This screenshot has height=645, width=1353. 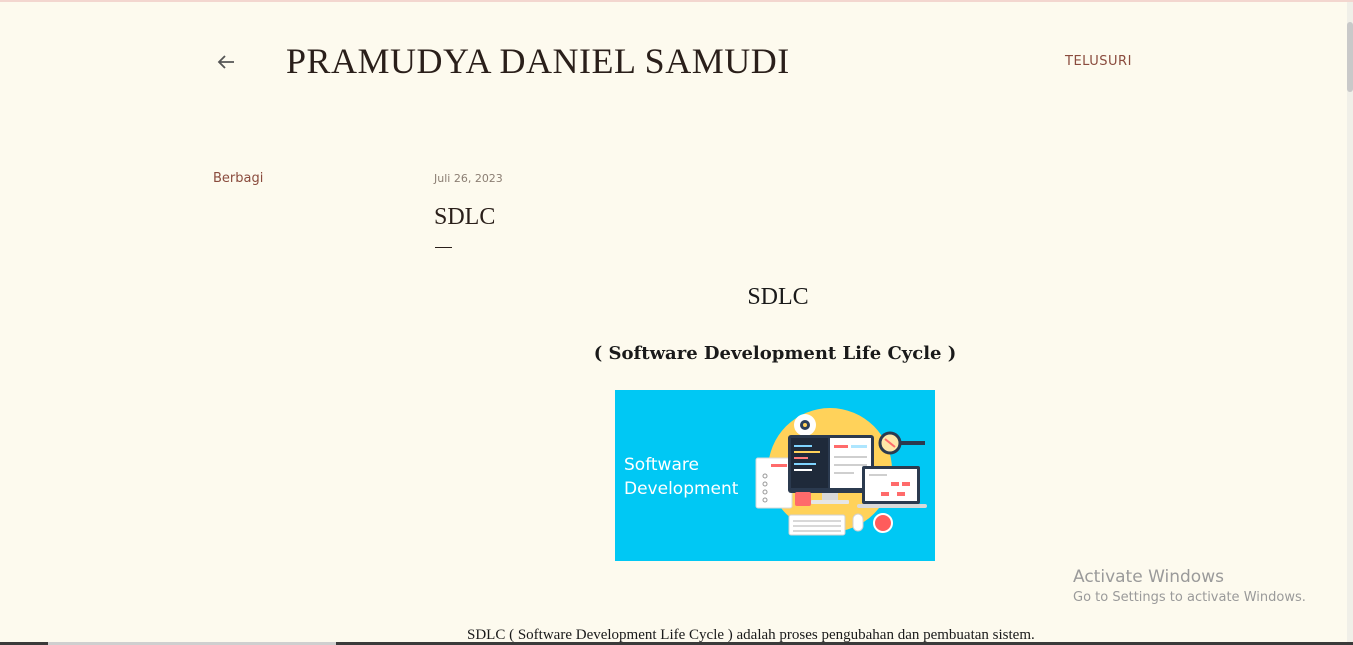 What do you see at coordinates (443, 247) in the screenshot?
I see `title-divider` at bounding box center [443, 247].